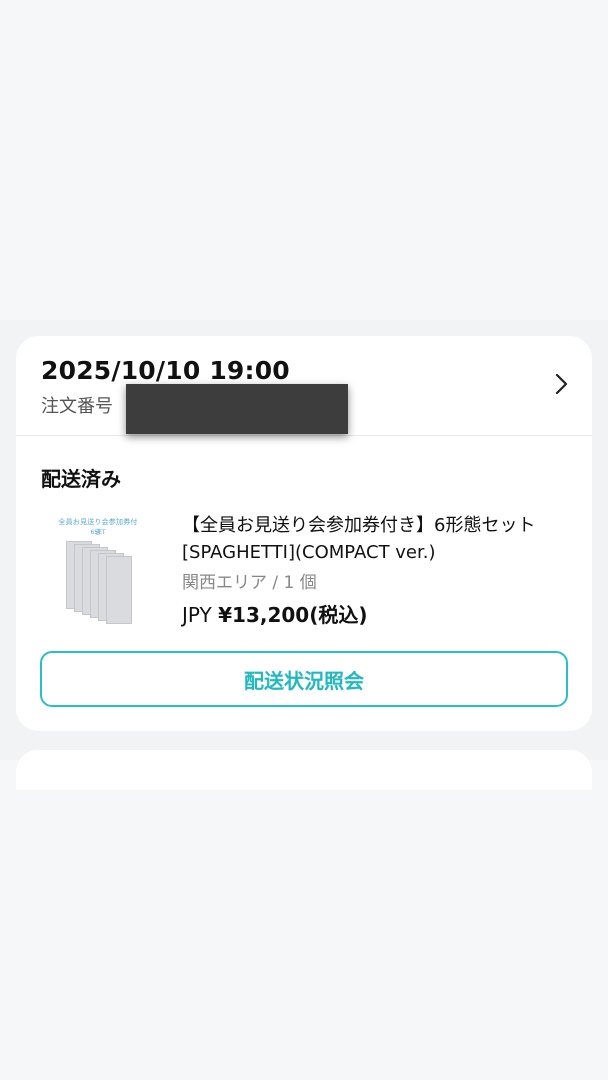  What do you see at coordinates (81, 479) in the screenshot?
I see `shipping-status: 配送済み` at bounding box center [81, 479].